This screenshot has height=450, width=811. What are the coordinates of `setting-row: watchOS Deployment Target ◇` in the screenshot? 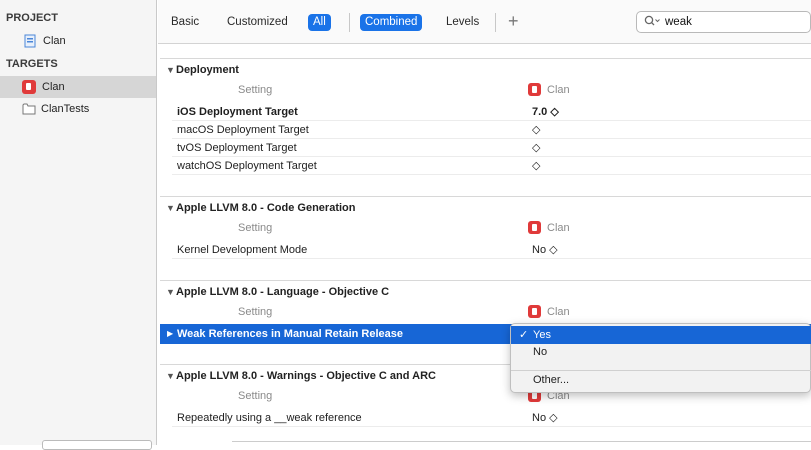 It's located at (491, 166).